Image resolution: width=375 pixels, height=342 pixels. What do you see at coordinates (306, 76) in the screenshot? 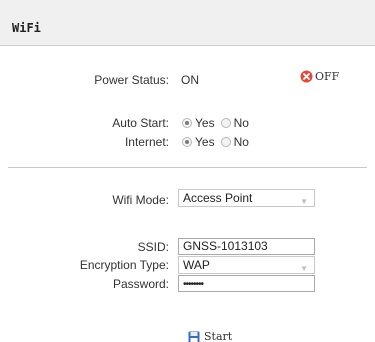
I see `close-circle-icon` at bounding box center [306, 76].